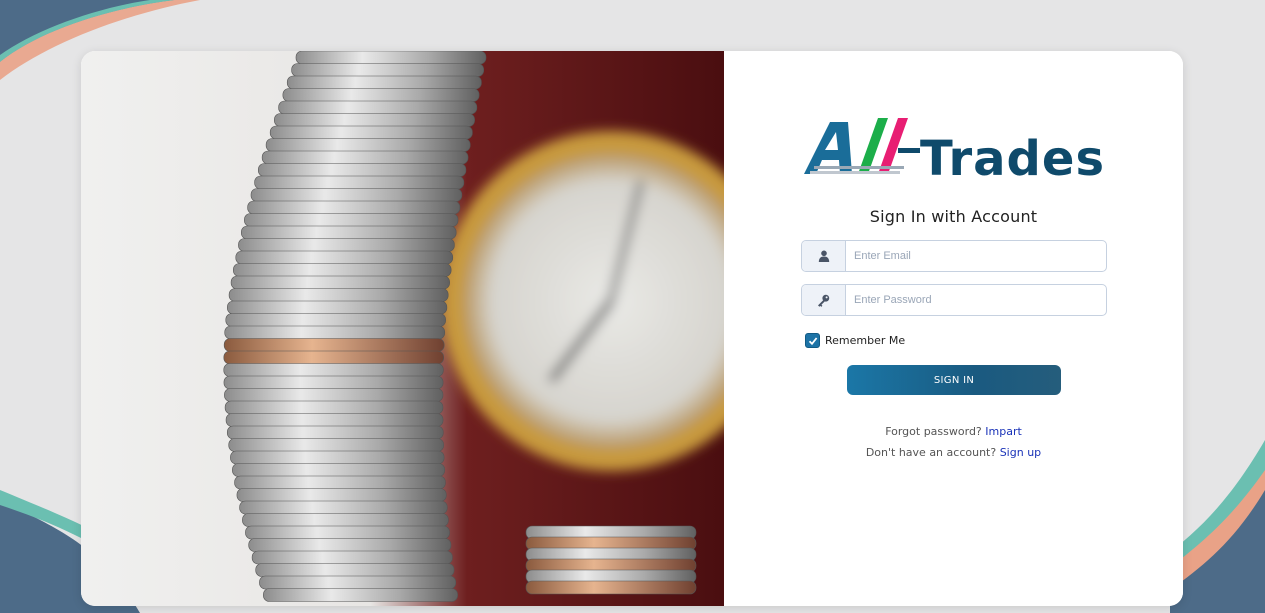  Describe the element at coordinates (1020, 452) in the screenshot. I see `signup-link: Sign up` at that location.